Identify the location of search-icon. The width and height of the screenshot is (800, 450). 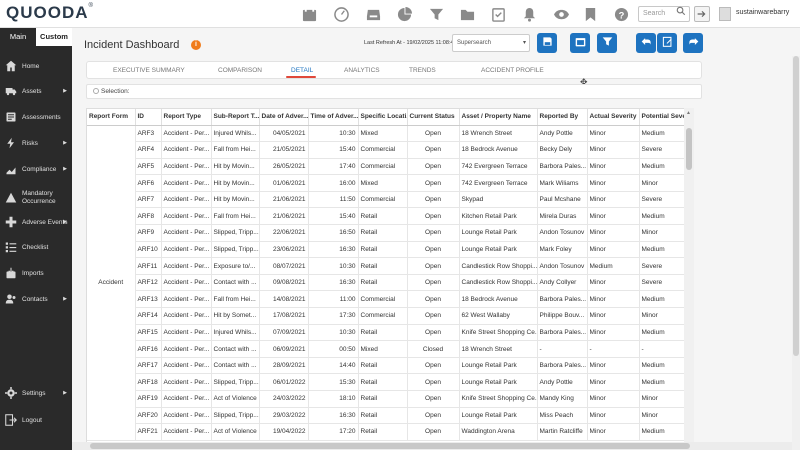
(681, 14).